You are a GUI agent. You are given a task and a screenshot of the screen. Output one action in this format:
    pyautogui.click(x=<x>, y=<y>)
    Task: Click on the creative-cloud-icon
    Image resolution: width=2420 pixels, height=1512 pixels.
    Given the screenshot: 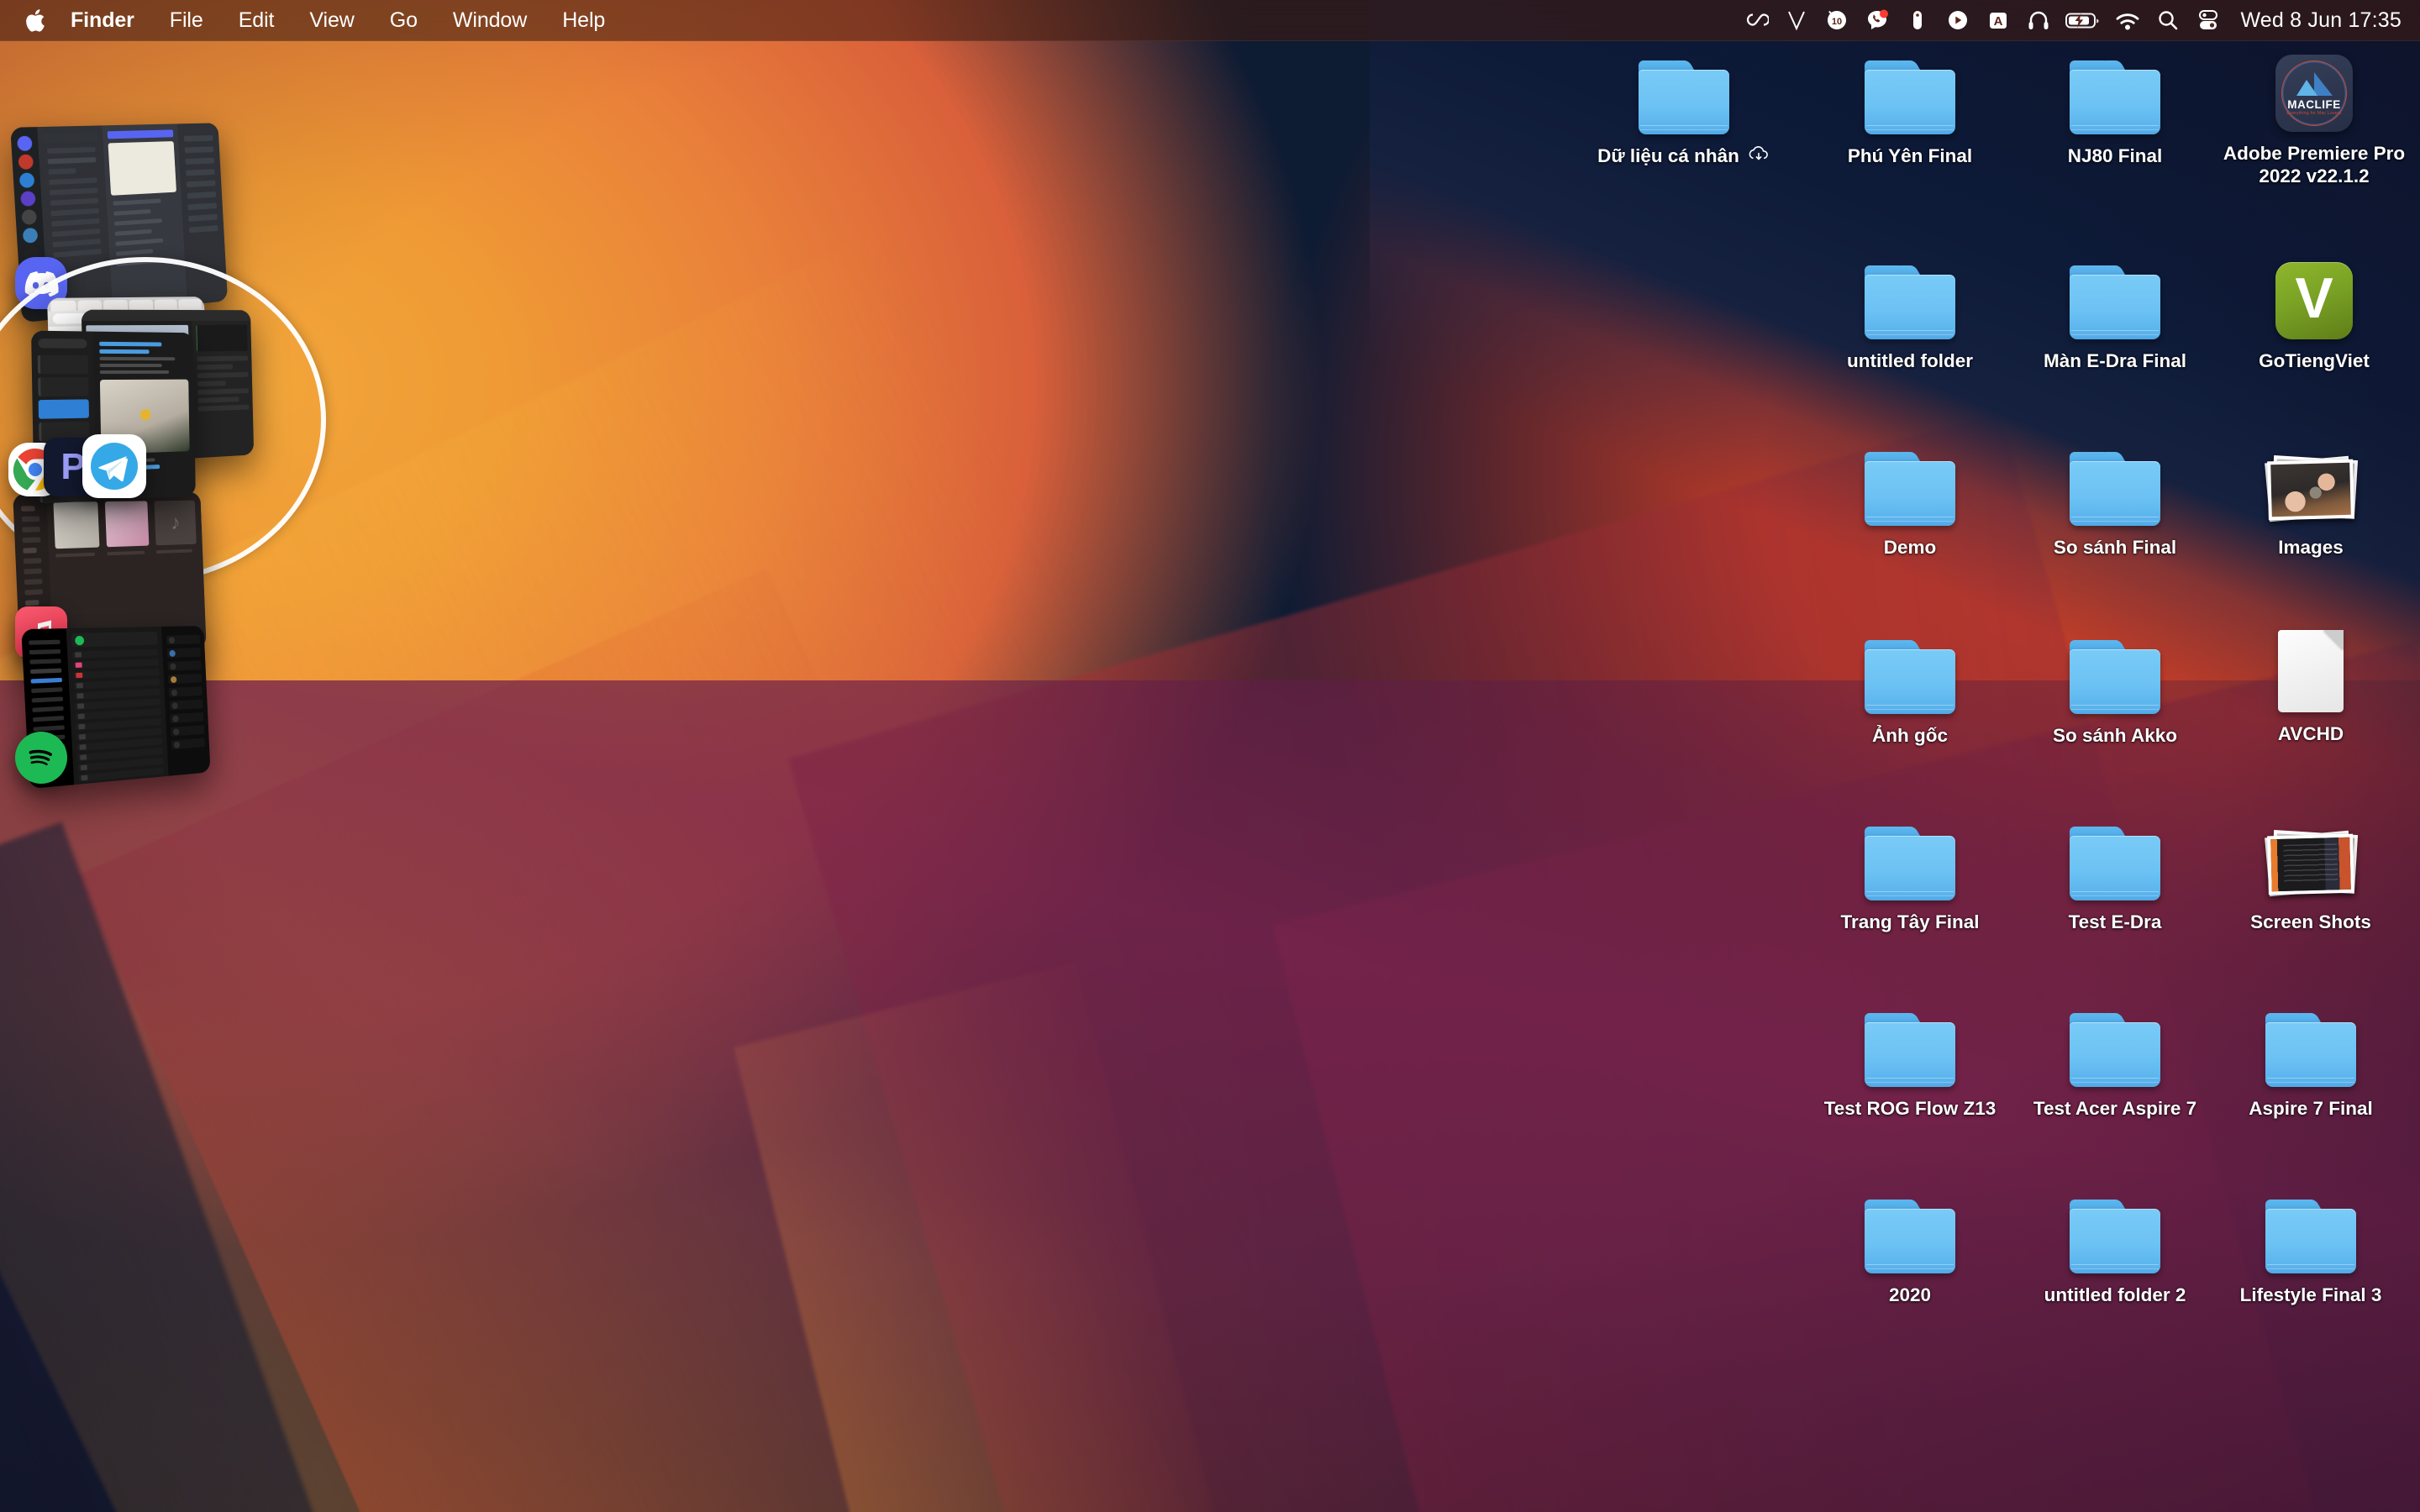 What is the action you would take?
    pyautogui.click(x=1756, y=20)
    